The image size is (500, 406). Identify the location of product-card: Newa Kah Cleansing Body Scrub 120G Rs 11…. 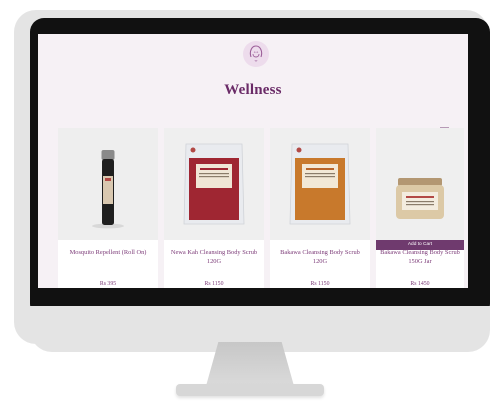
(214, 208).